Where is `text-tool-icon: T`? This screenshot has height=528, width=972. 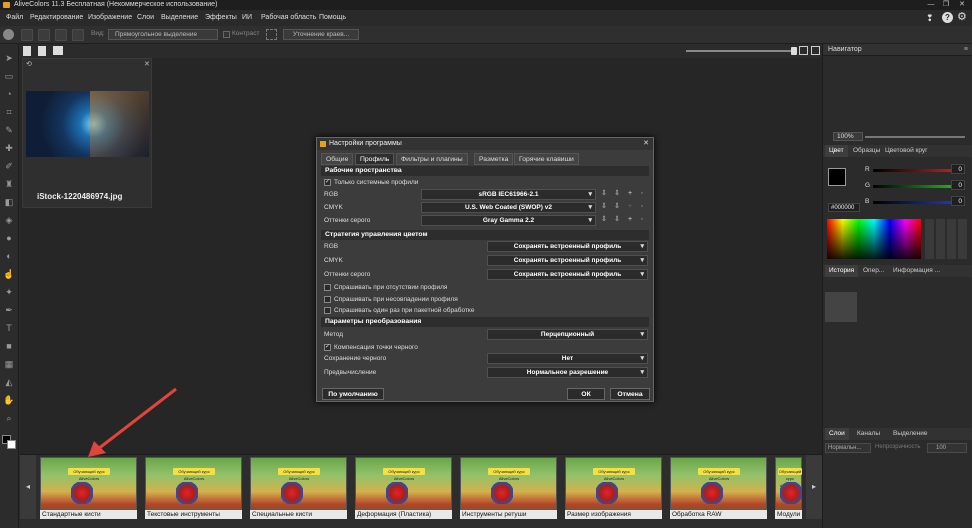 text-tool-icon: T is located at coordinates (9, 328).